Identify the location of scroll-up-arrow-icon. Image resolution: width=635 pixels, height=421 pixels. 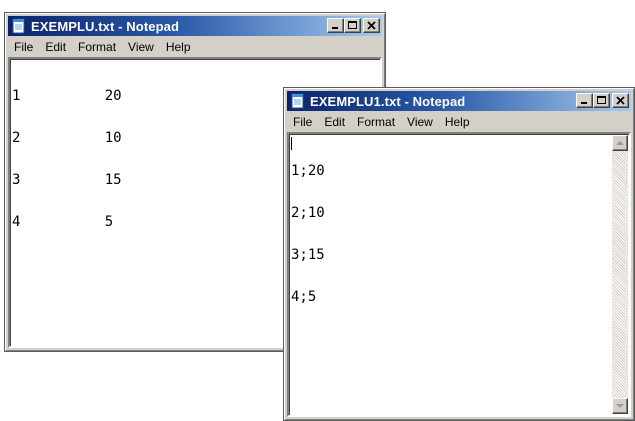
(620, 143).